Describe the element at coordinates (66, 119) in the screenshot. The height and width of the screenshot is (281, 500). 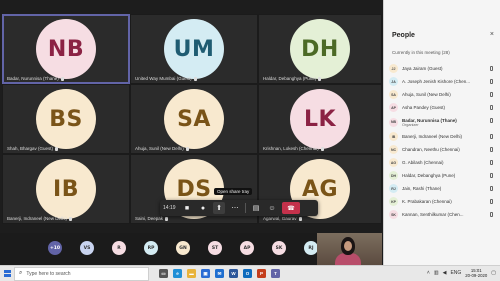
I see `video-tile: BS Shah, Bhargav (Guest)` at that location.